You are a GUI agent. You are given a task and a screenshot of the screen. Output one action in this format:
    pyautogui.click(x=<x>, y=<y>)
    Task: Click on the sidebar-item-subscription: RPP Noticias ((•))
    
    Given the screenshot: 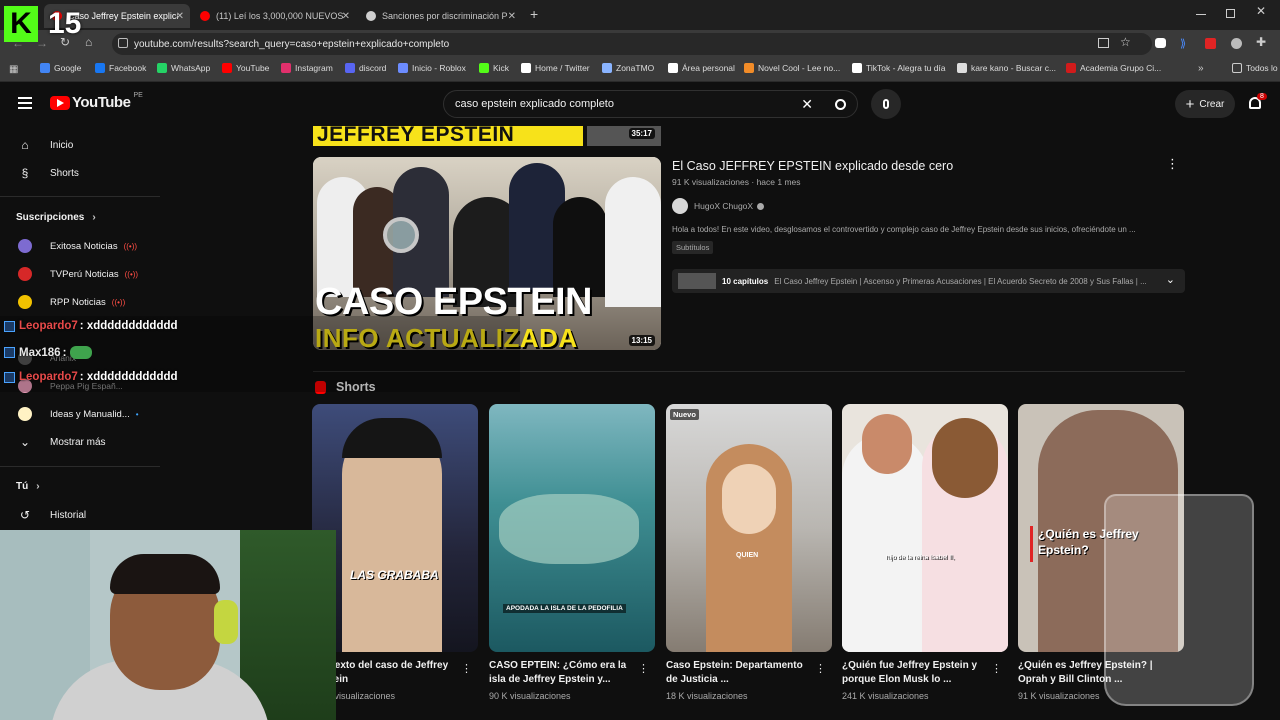 What is the action you would take?
    pyautogui.click(x=71, y=302)
    